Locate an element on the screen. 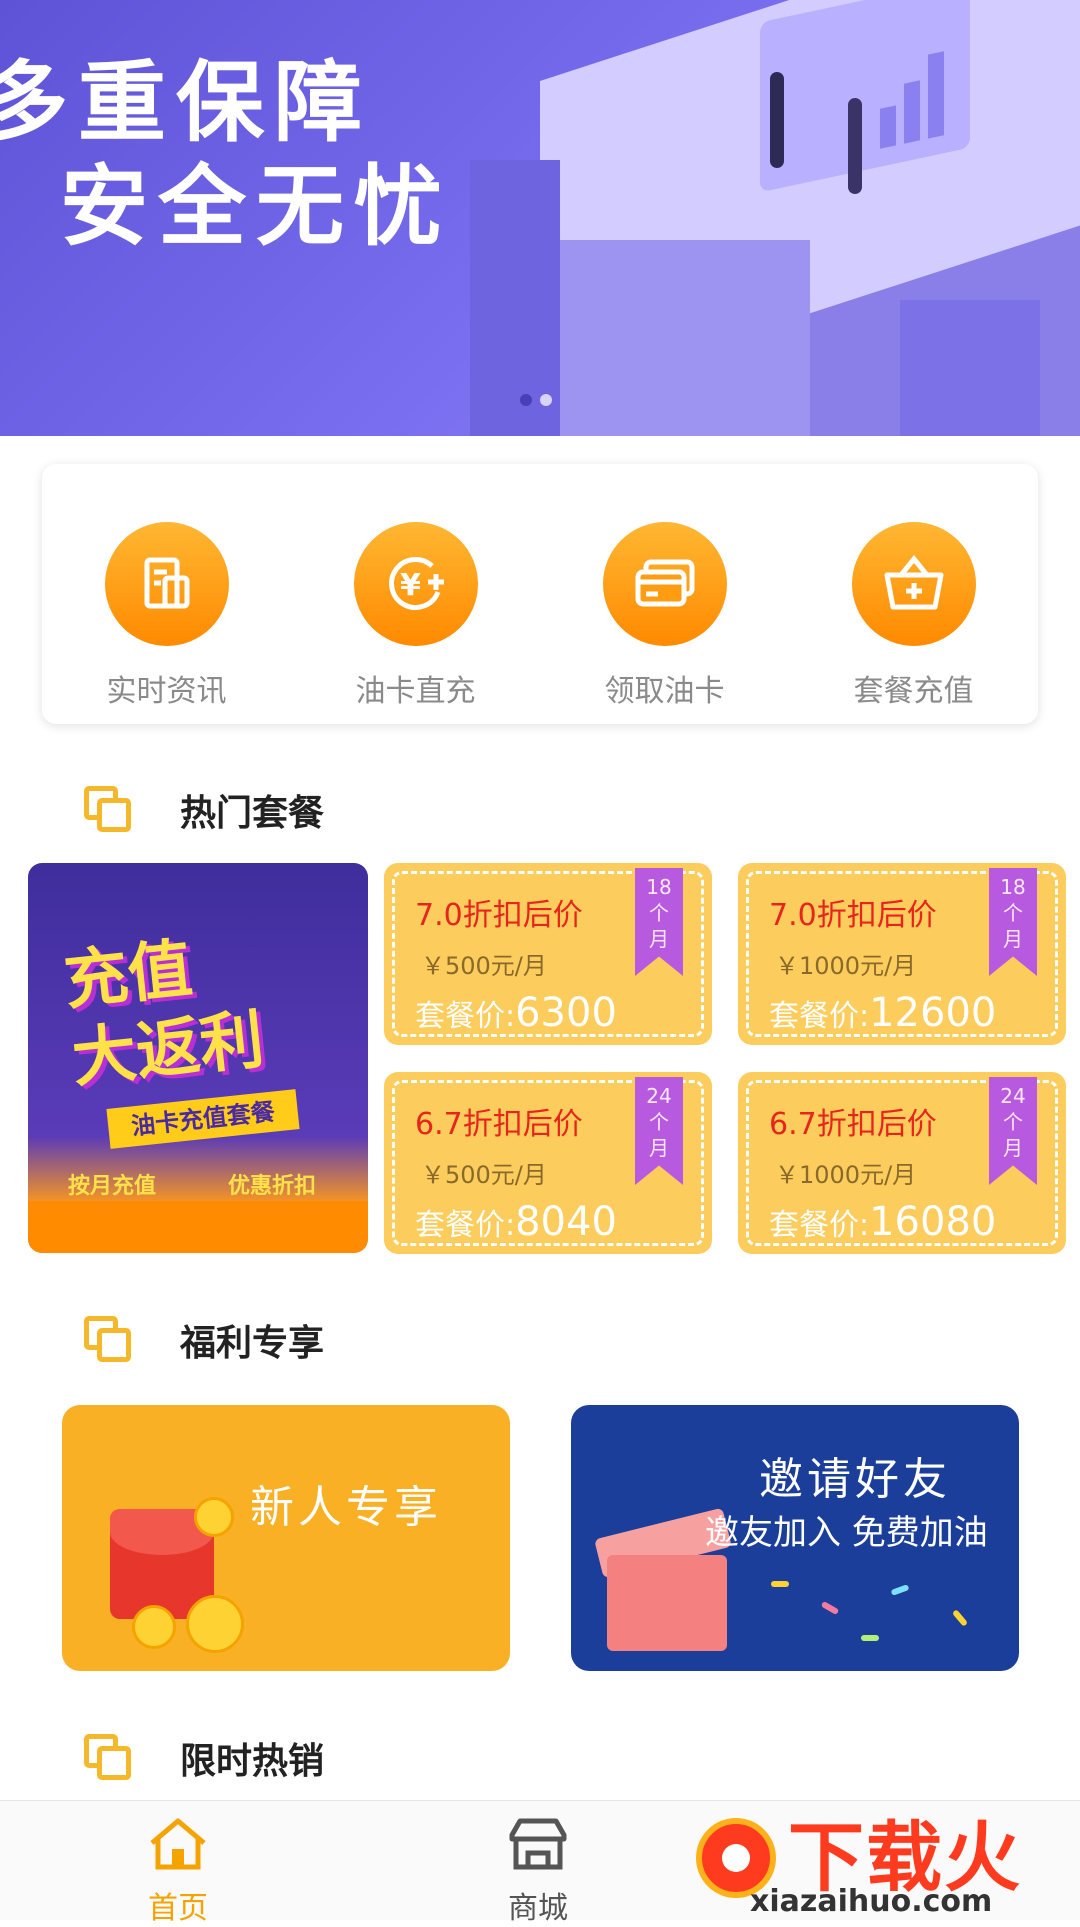 The image size is (1080, 1927). package-price-row: 套餐价:6300 is located at coordinates (516, 1013).